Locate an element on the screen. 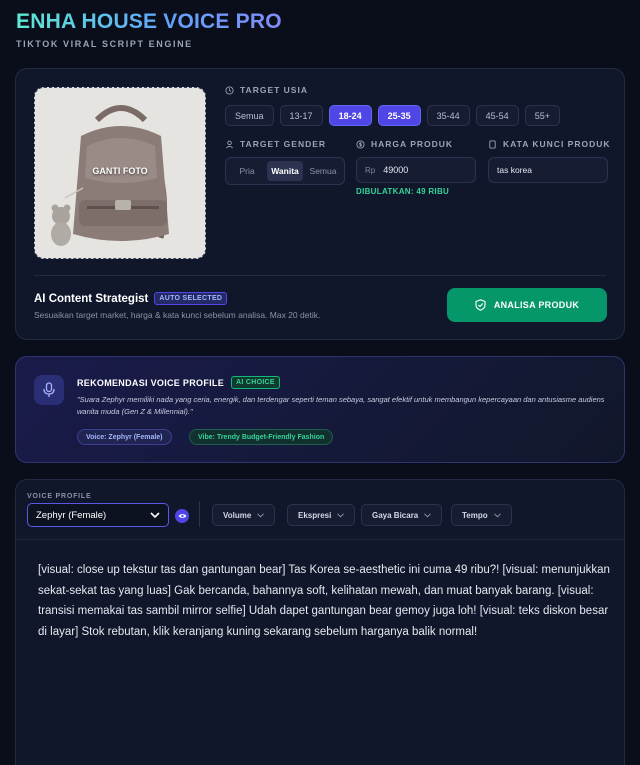 The width and height of the screenshot is (640, 765). price-label: HARGA PRODUK is located at coordinates (404, 144).